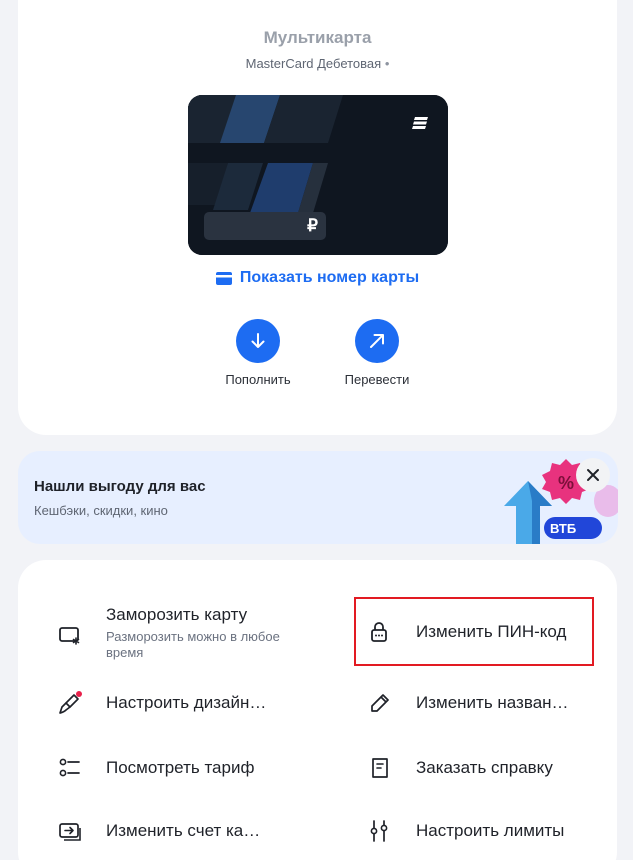 The height and width of the screenshot is (860, 633). Describe the element at coordinates (563, 528) in the screenshot. I see `promo-badge-text: ВТБ` at that location.